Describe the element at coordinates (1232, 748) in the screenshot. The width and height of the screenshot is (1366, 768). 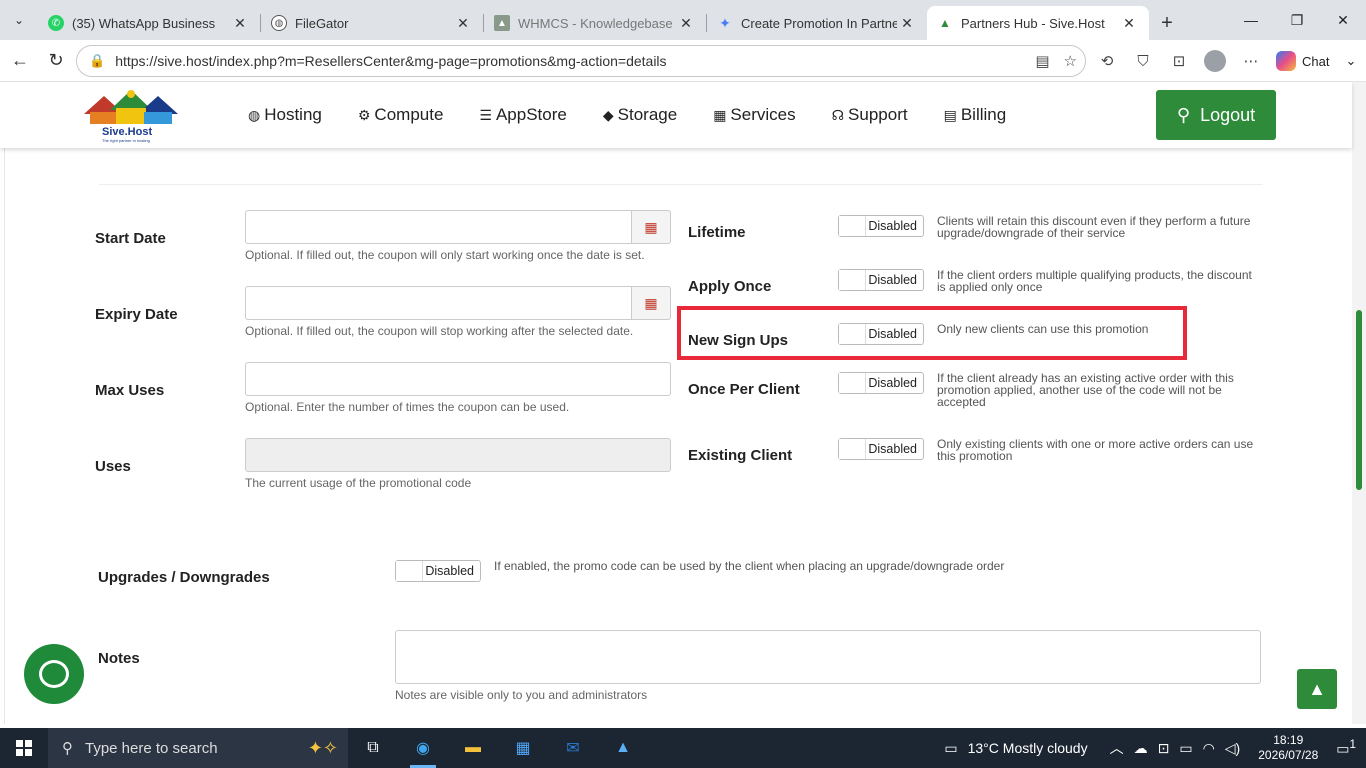
I see `volume-icon: ◁)` at that location.